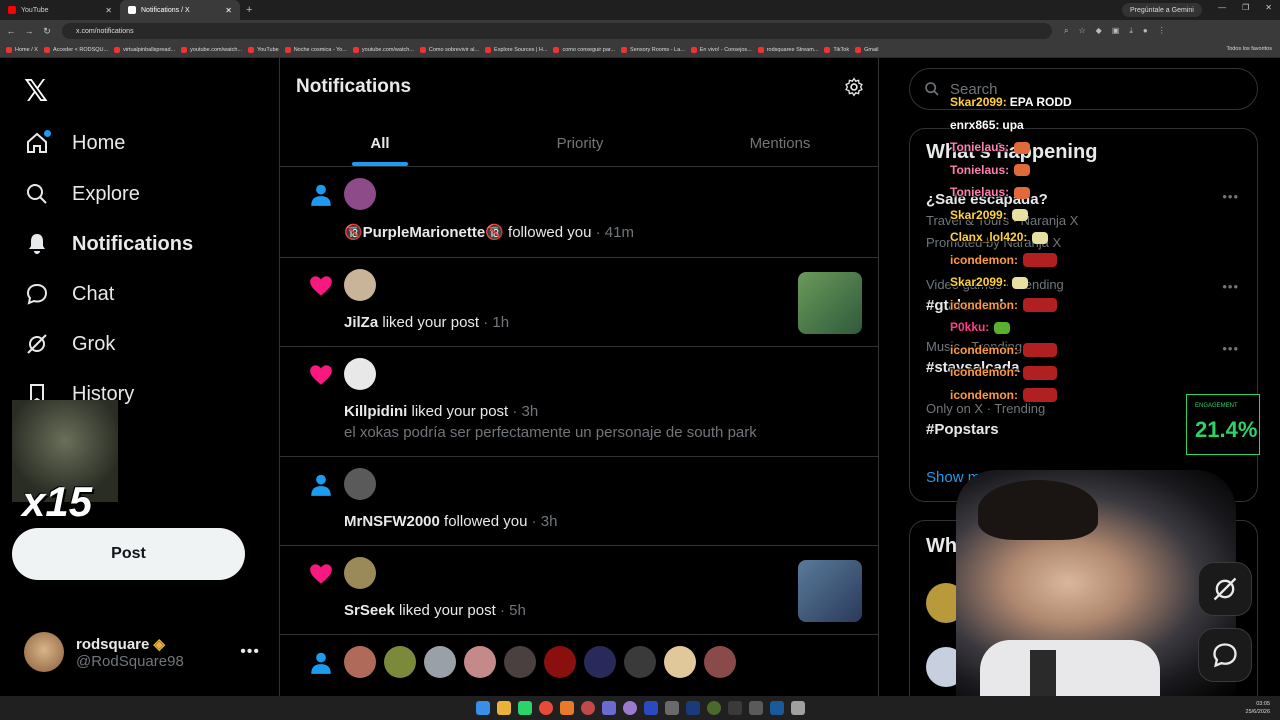  What do you see at coordinates (854, 87) in the screenshot?
I see `gear-icon` at bounding box center [854, 87].